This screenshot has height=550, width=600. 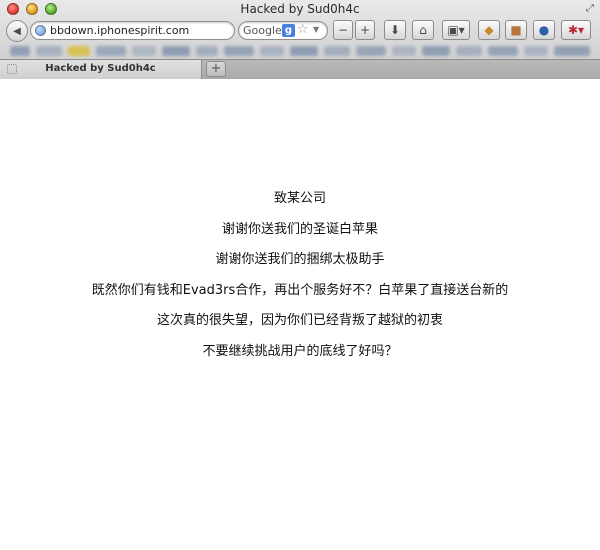 What do you see at coordinates (299, 198) in the screenshot?
I see `message-line: 致某公司` at bounding box center [299, 198].